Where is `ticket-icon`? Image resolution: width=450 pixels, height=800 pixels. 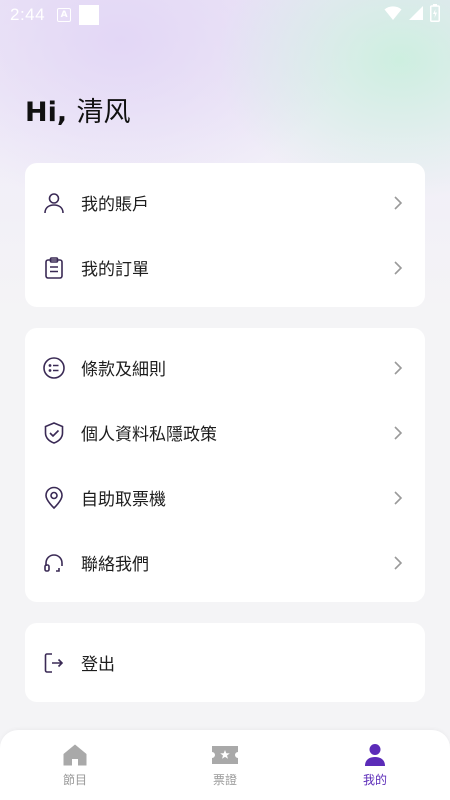 ticket-icon is located at coordinates (225, 755).